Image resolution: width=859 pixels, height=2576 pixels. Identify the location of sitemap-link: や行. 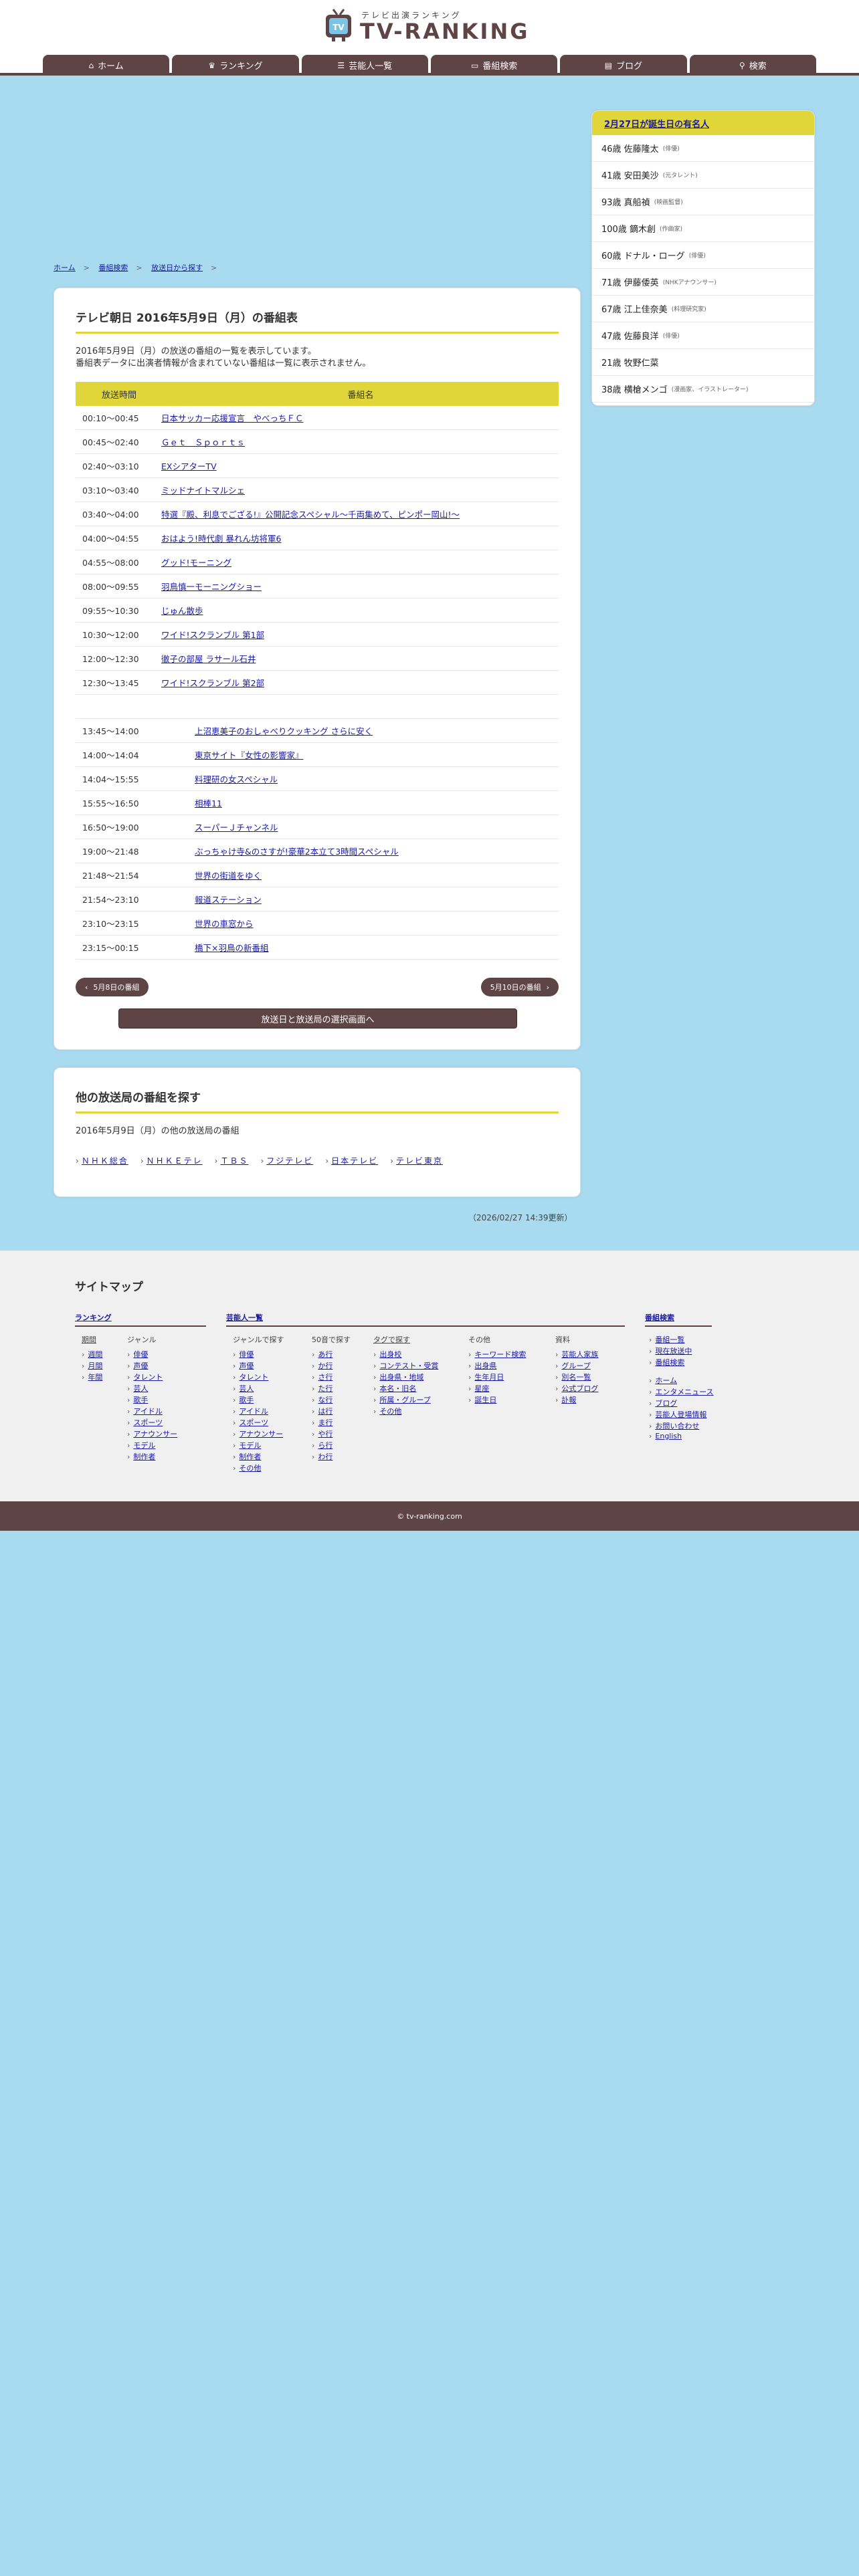
(325, 1434).